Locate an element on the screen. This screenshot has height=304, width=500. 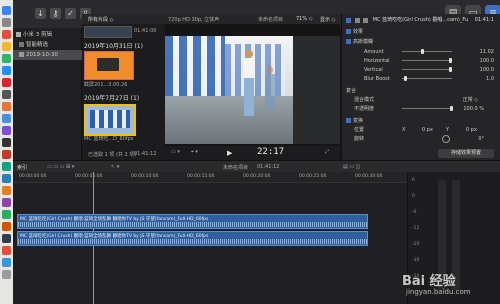
final-cut-icon is located at coordinates (6, 142).